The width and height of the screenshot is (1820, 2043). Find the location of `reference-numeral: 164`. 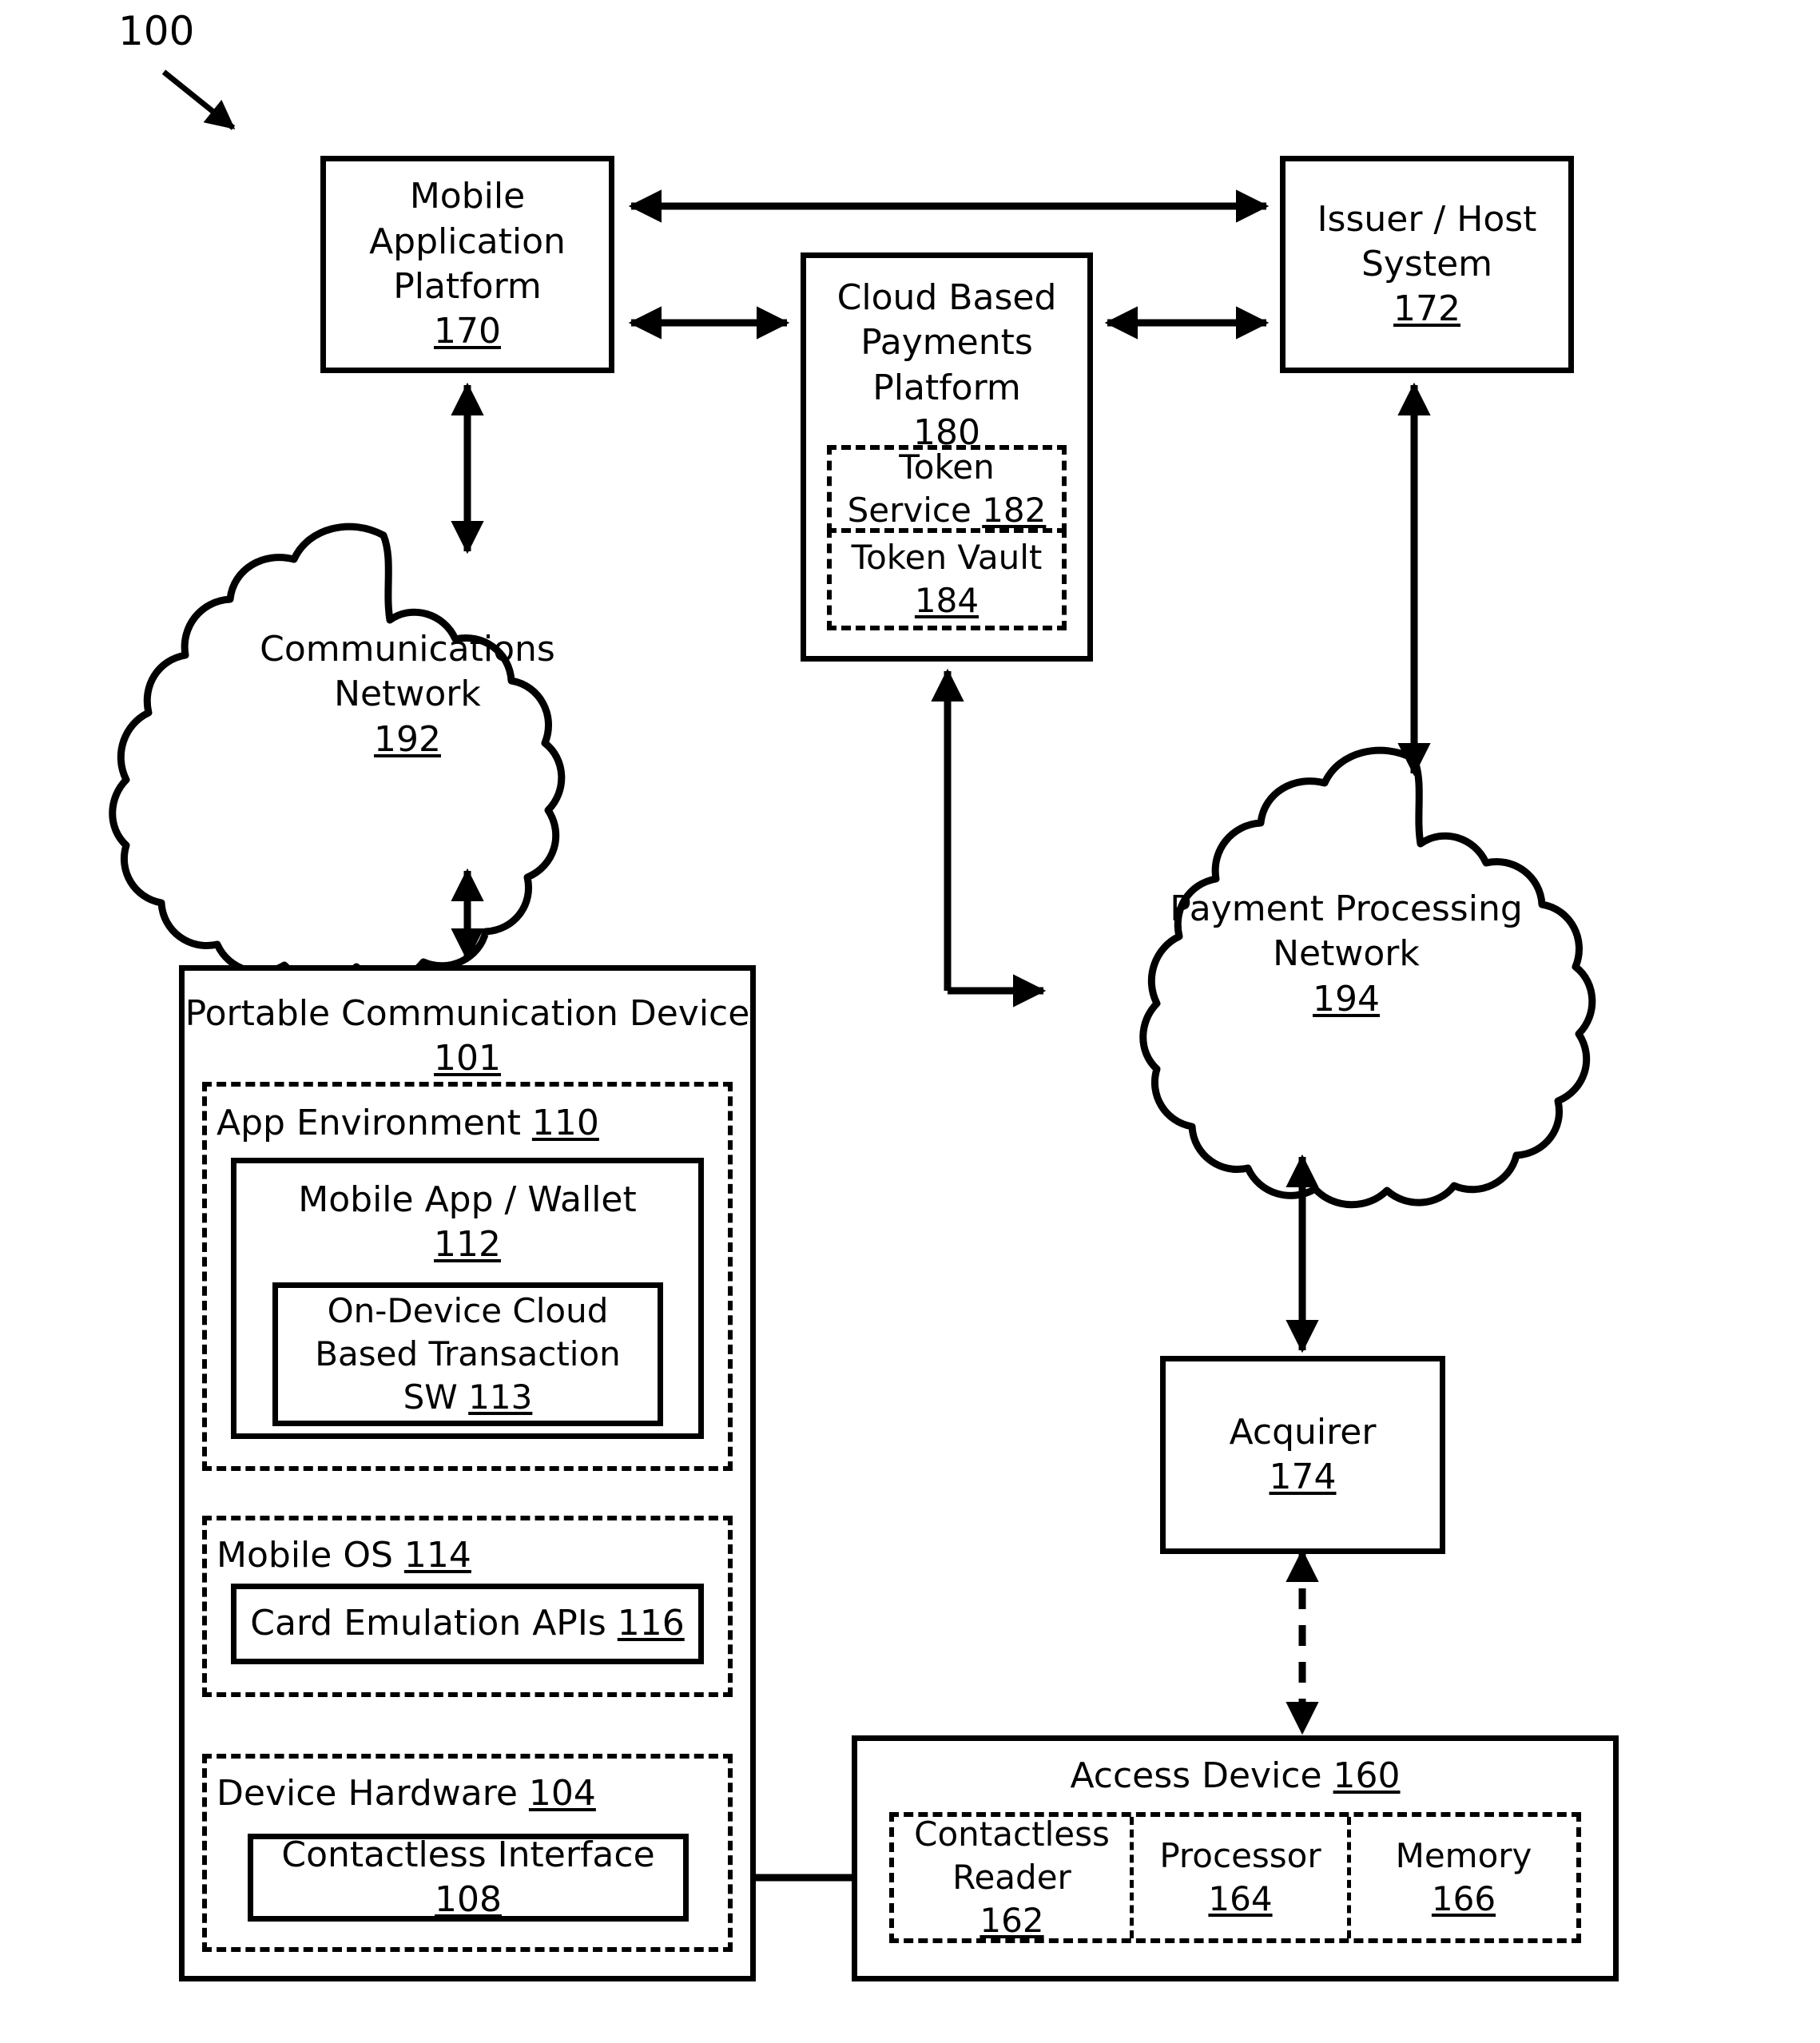

reference-numeral: 164 is located at coordinates (1240, 1899).